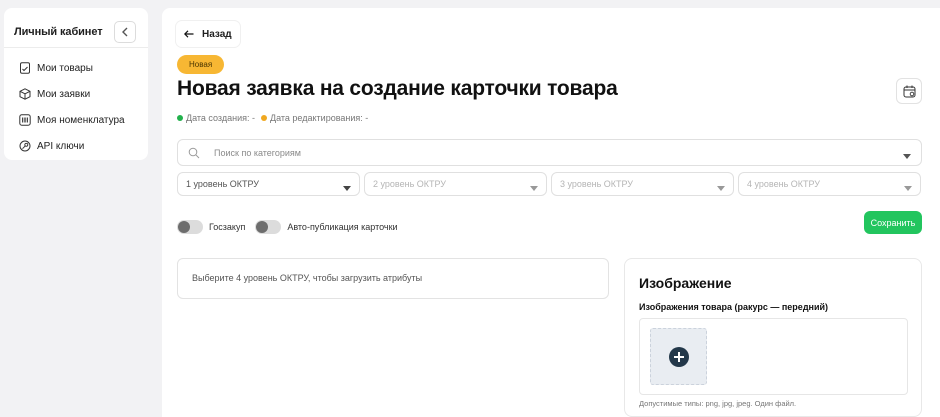 The width and height of the screenshot is (940, 417). I want to click on select-placeholder: 3 уровень ОКТРУ, so click(597, 184).